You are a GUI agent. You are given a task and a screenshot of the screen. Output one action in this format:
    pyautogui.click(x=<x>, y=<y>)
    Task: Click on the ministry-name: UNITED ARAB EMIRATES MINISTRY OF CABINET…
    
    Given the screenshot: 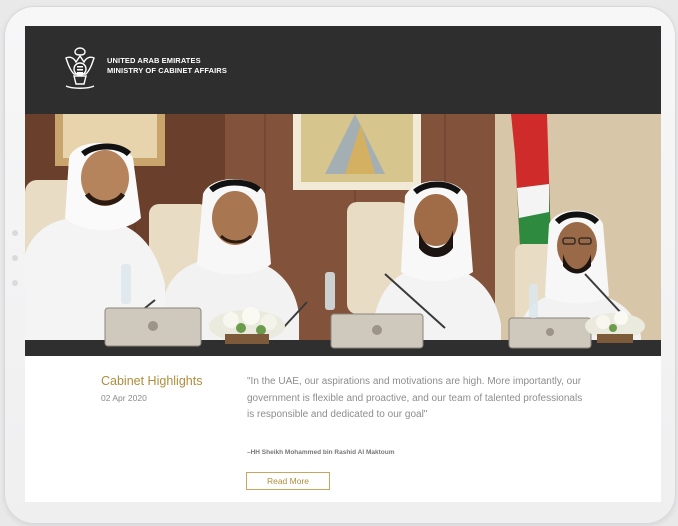 What is the action you would take?
    pyautogui.click(x=167, y=66)
    